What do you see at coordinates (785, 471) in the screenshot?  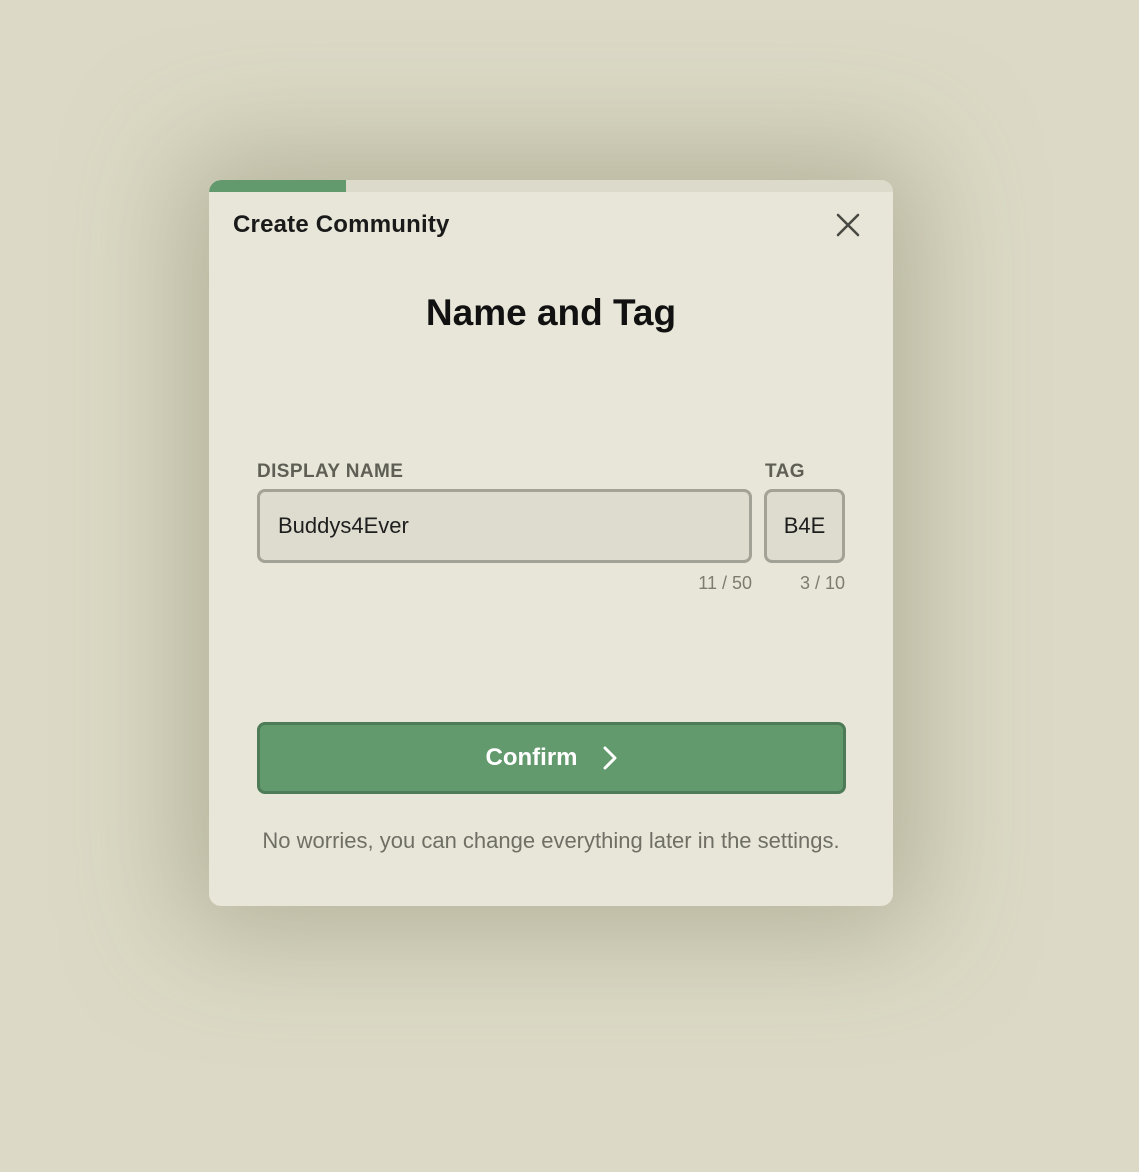 I see `tag-label: TAG` at bounding box center [785, 471].